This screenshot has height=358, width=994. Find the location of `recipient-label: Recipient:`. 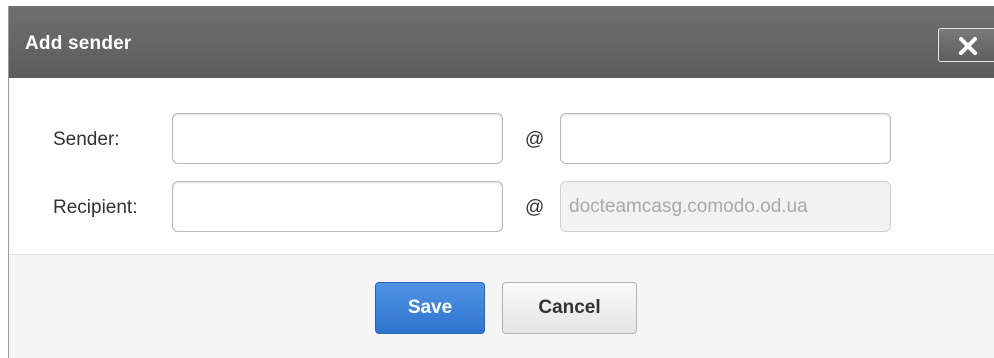

recipient-label: Recipient: is located at coordinates (95, 207).